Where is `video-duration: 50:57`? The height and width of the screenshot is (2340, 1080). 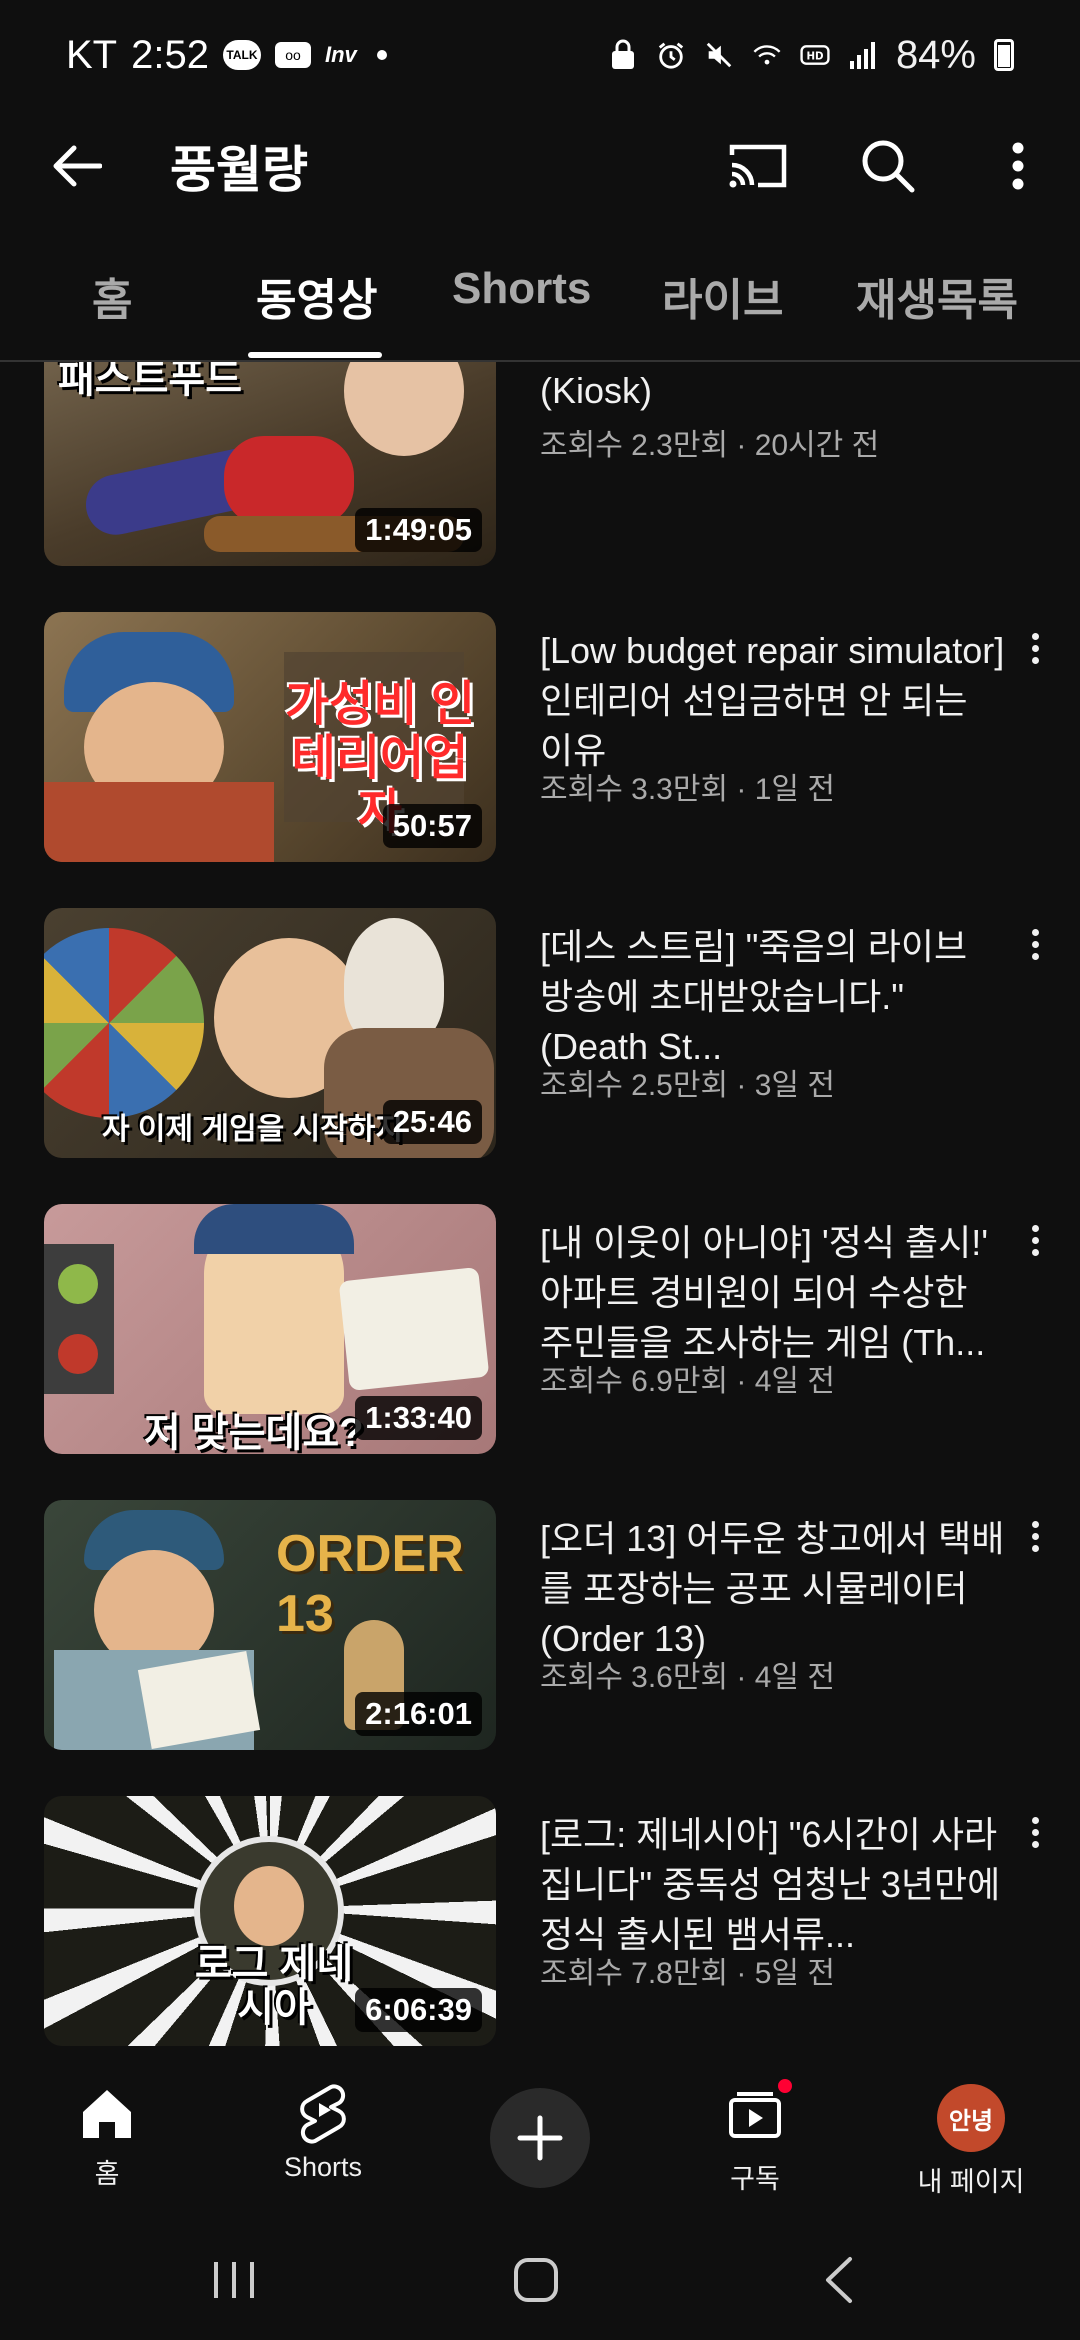
video-duration: 50:57 is located at coordinates (432, 826).